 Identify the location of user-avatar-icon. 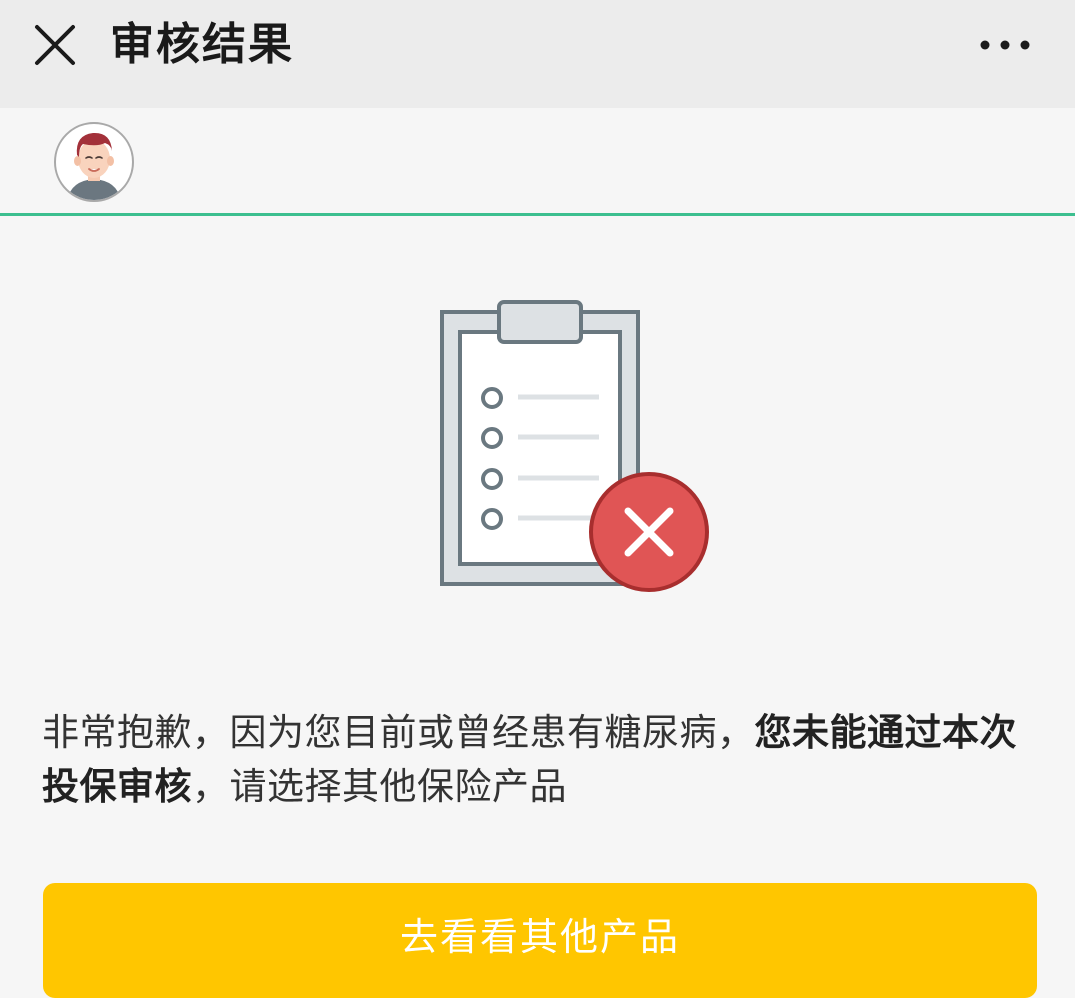
(94, 162).